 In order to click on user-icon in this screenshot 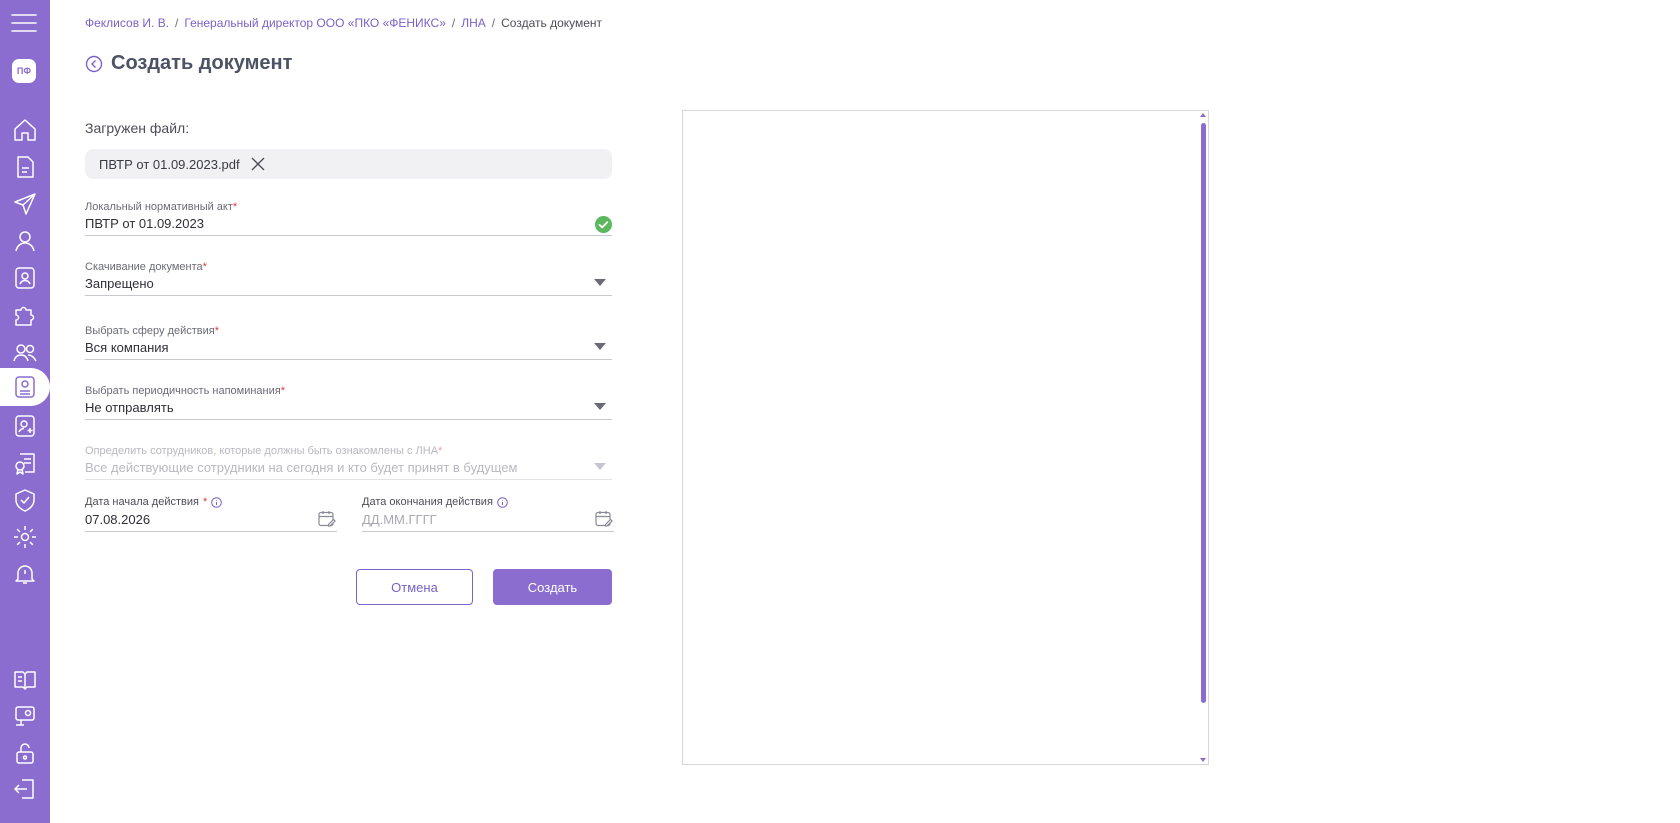, I will do `click(25, 241)`.